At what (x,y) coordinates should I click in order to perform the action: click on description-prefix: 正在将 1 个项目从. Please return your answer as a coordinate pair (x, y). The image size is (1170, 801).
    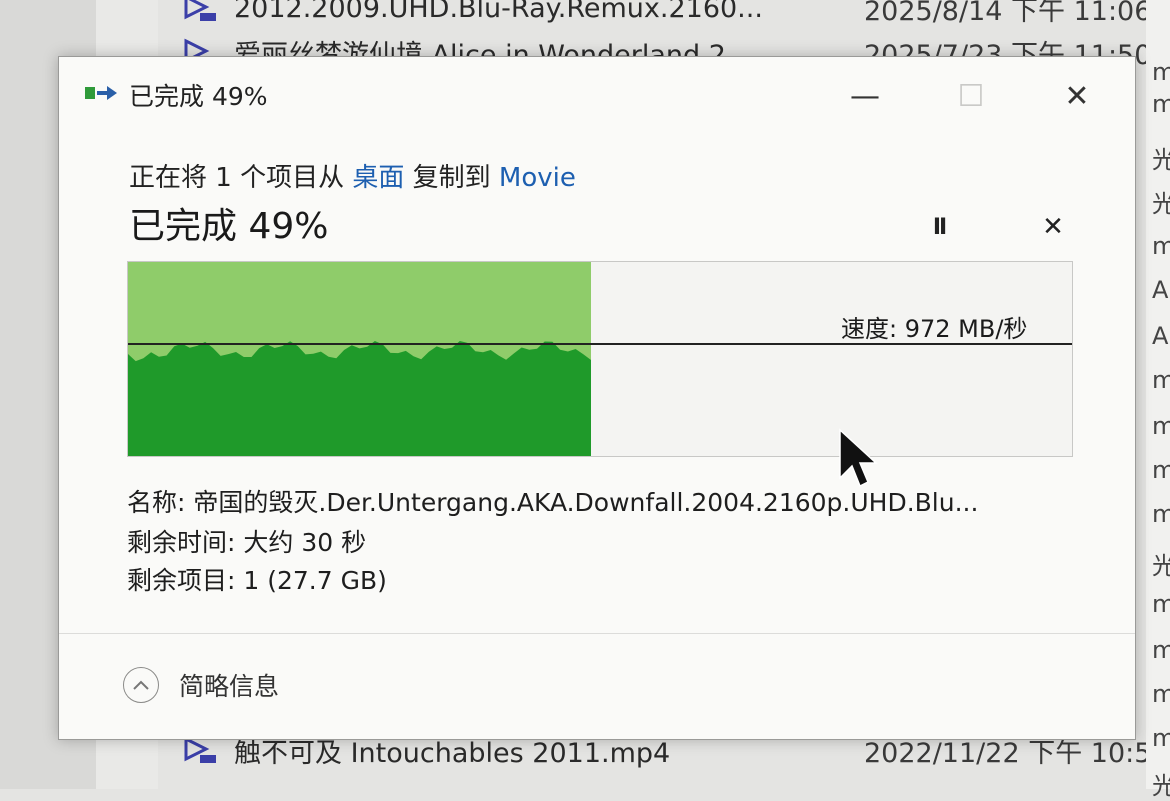
    Looking at the image, I should click on (241, 178).